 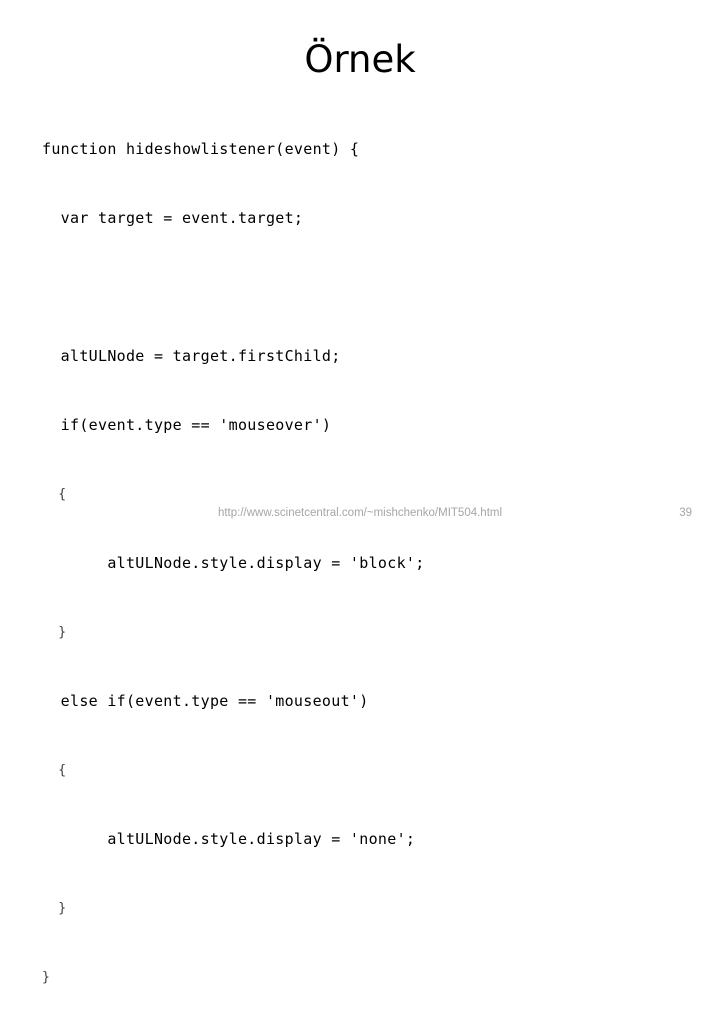 What do you see at coordinates (233, 563) in the screenshot?
I see `code-line: altULNode.style.display = 'block';` at bounding box center [233, 563].